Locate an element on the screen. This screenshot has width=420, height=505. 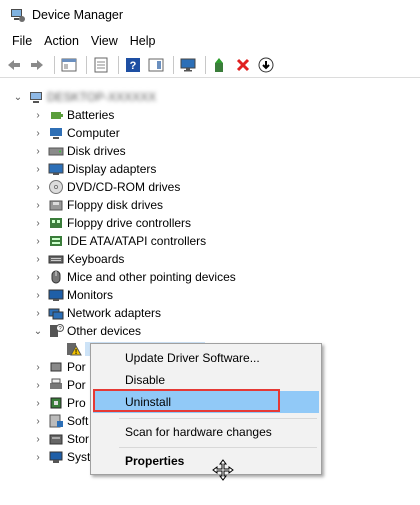
port-icon is located at coordinates (56, 367).